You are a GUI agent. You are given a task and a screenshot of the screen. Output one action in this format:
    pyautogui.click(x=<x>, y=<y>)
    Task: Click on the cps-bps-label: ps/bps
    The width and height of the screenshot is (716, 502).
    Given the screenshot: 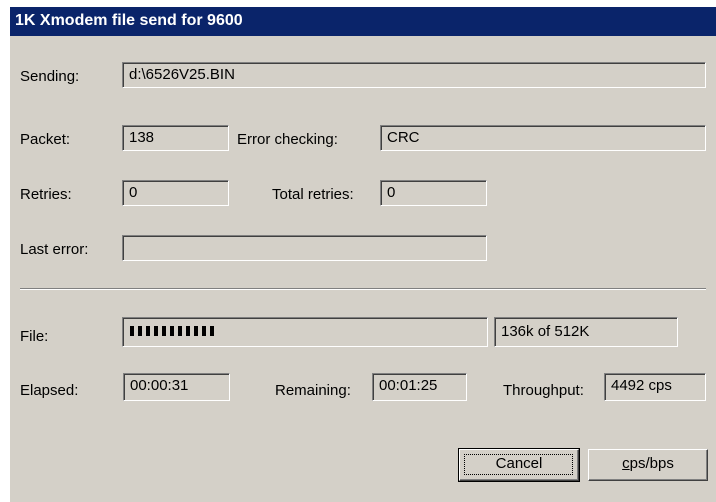 What is the action you would take?
    pyautogui.click(x=651, y=463)
    